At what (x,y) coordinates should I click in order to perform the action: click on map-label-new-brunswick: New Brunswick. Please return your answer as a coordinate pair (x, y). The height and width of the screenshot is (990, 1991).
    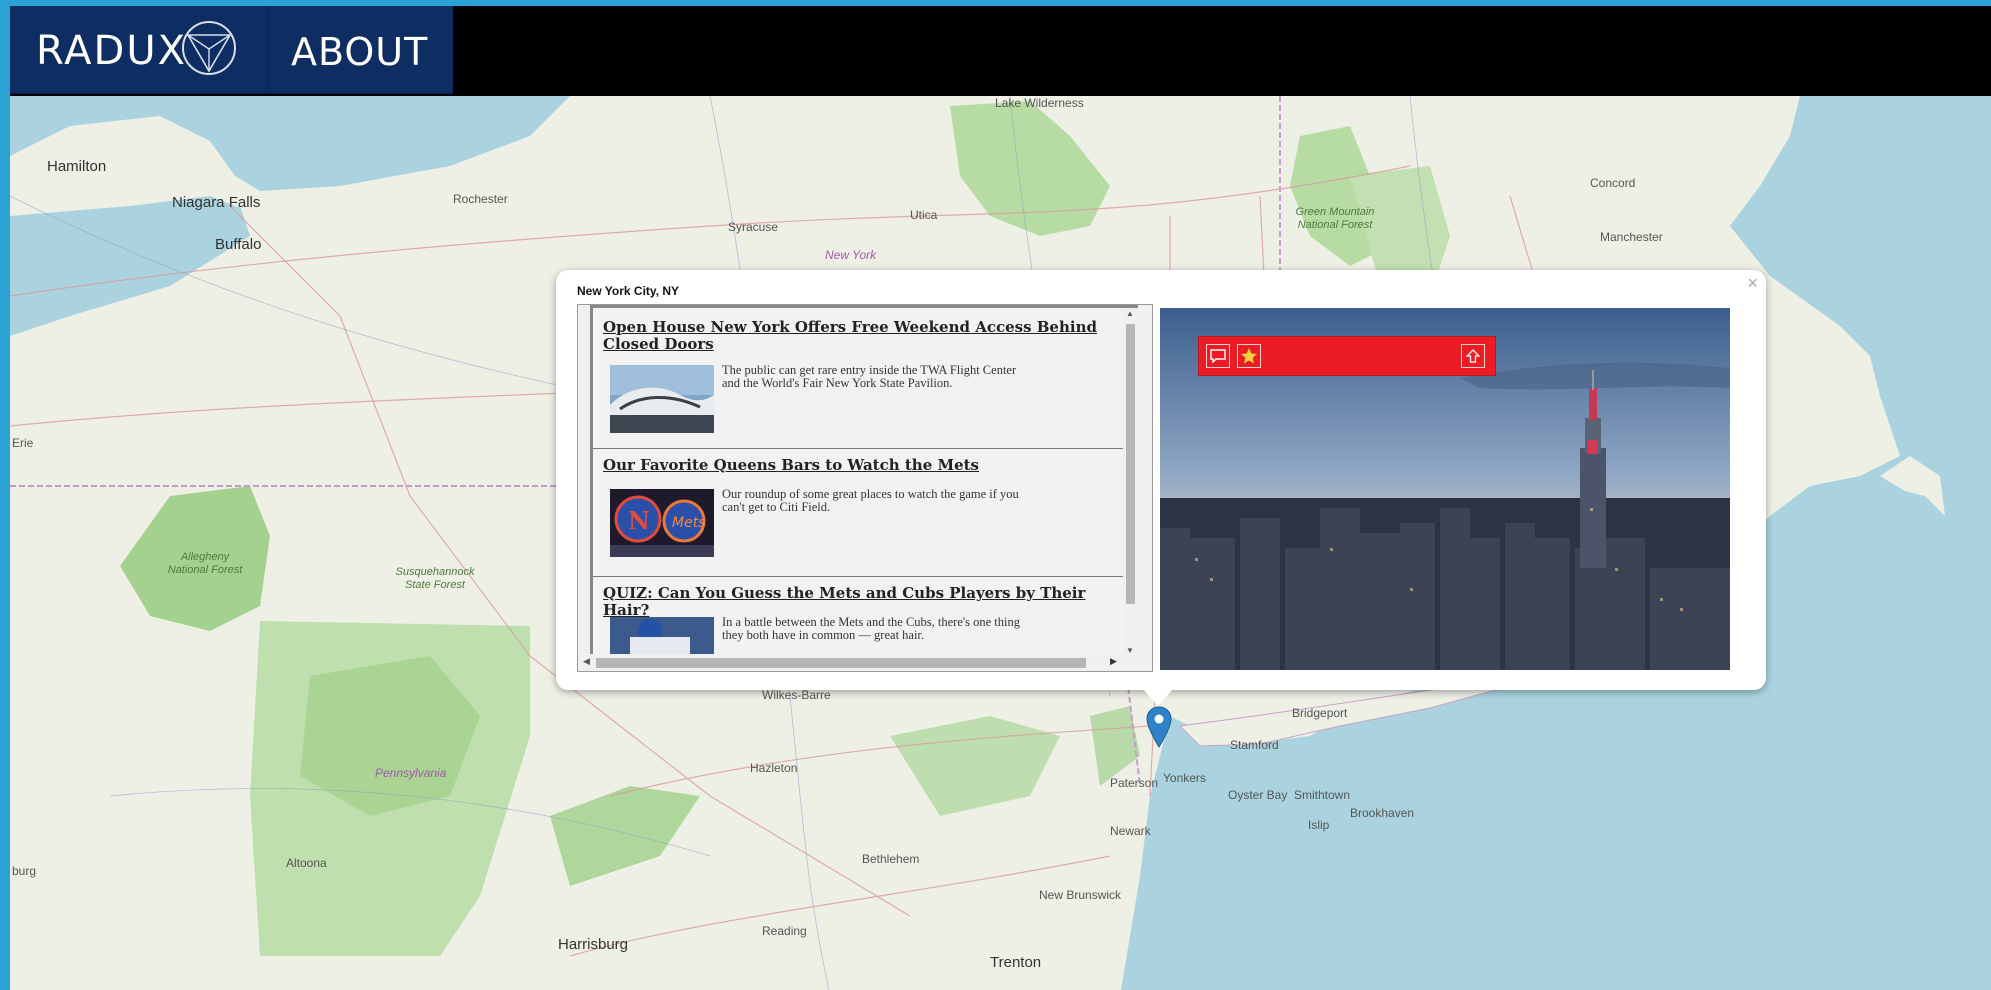
    Looking at the image, I should click on (1080, 895).